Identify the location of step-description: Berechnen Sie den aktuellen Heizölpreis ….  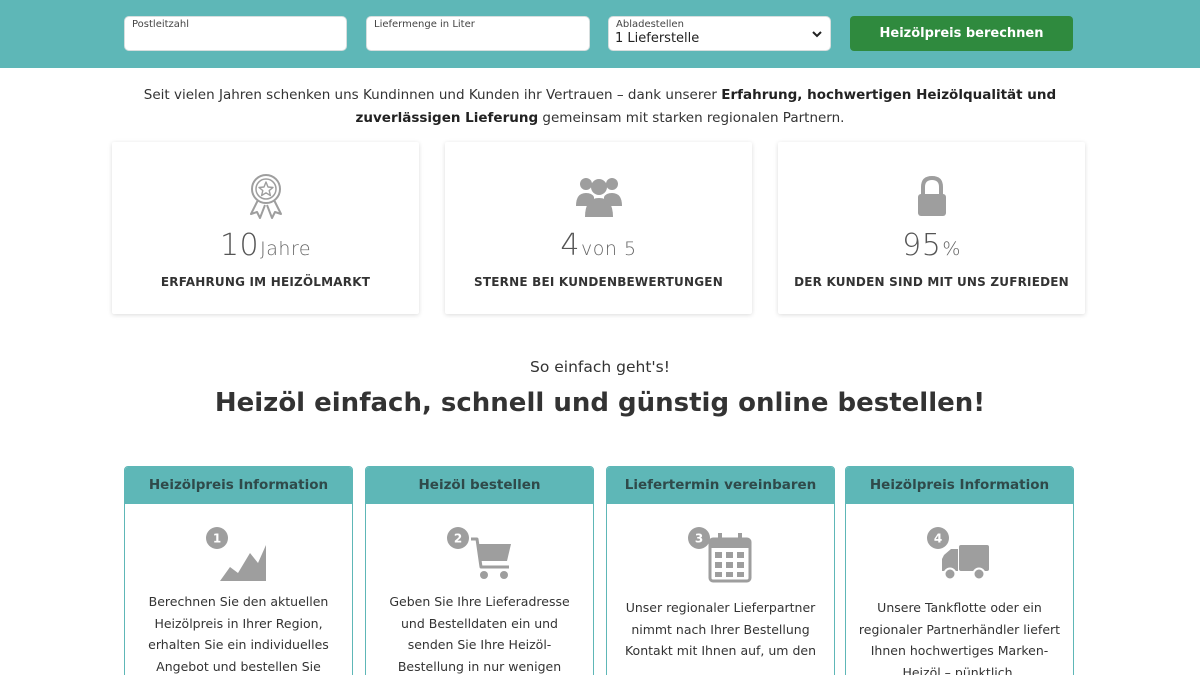
(238, 634).